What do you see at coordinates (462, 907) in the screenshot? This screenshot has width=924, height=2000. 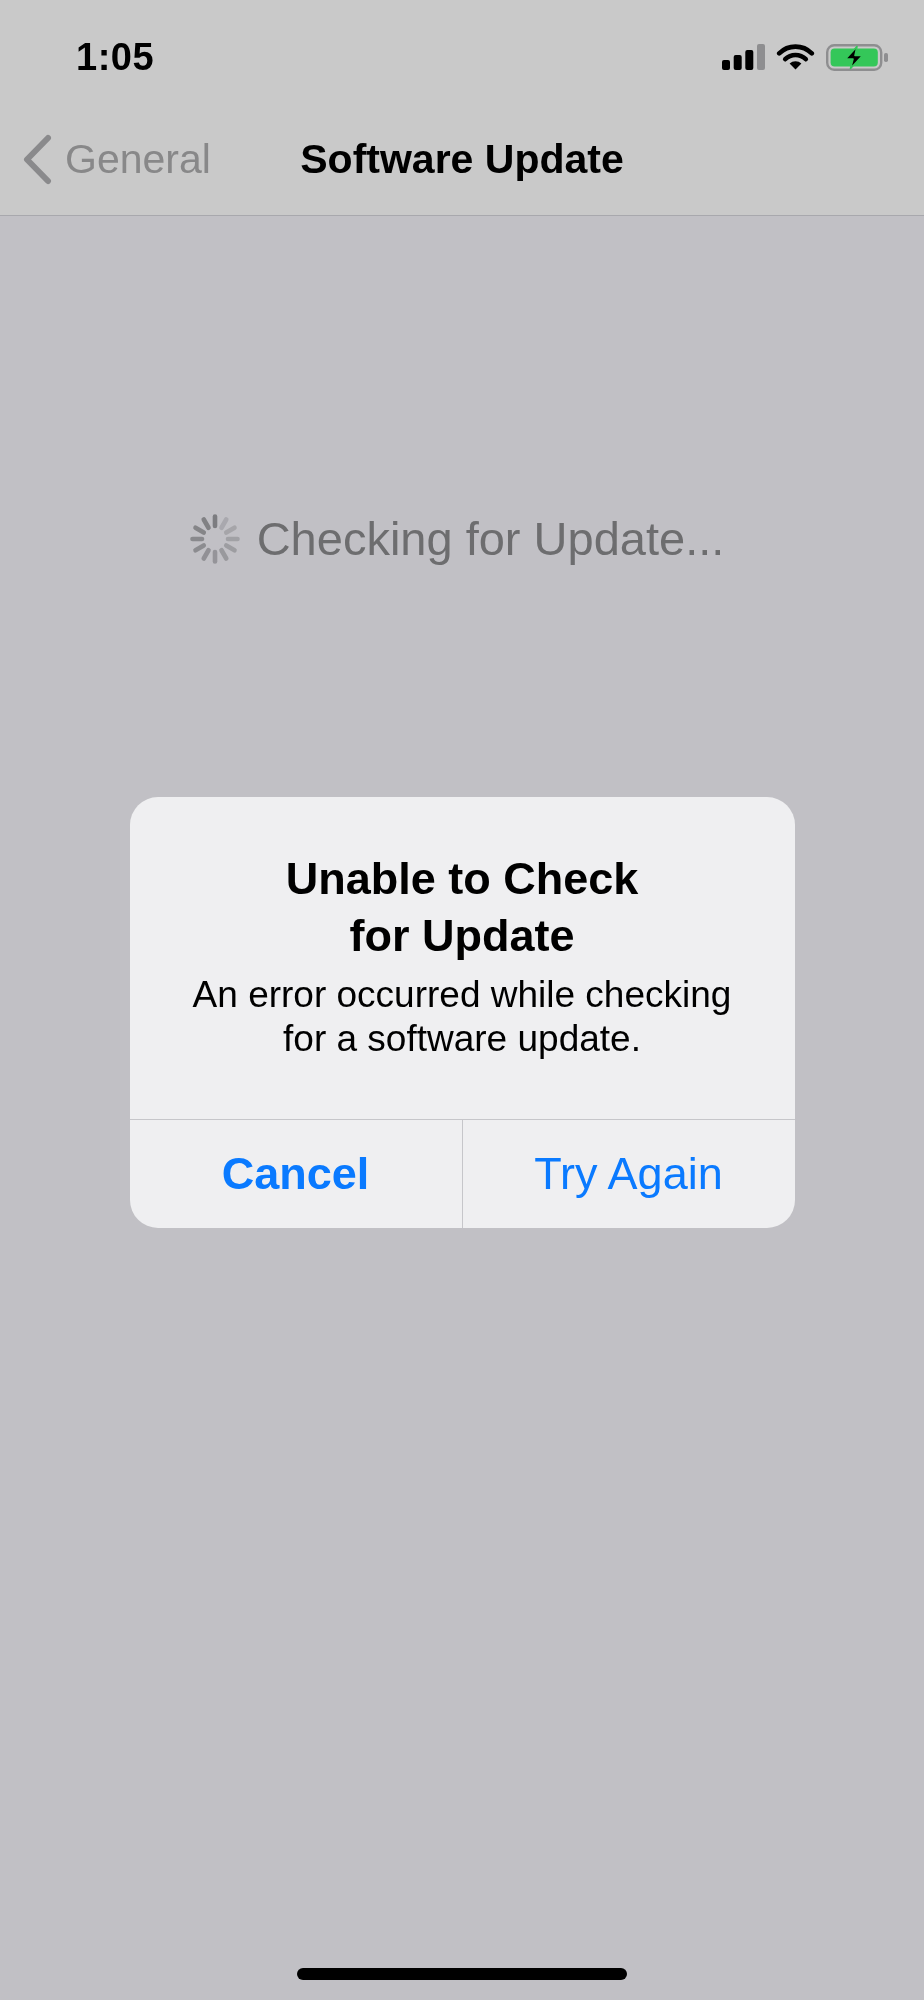 I see `alert-title: Unable to Check for Update` at bounding box center [462, 907].